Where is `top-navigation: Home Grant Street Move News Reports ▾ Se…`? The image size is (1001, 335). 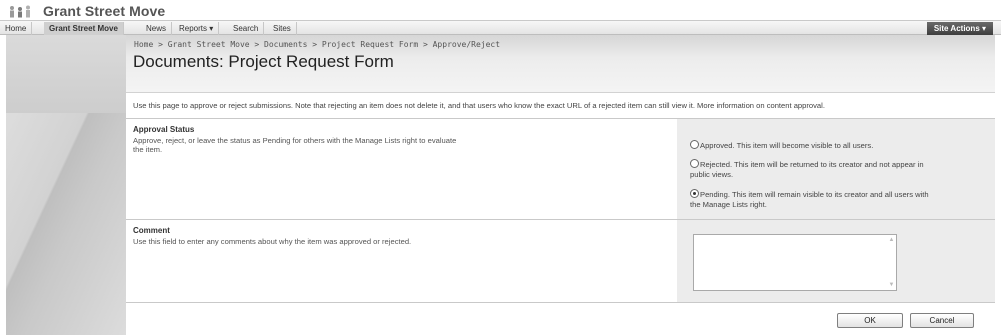
top-navigation: Home Grant Street Move News Reports ▾ Se… is located at coordinates (500, 27).